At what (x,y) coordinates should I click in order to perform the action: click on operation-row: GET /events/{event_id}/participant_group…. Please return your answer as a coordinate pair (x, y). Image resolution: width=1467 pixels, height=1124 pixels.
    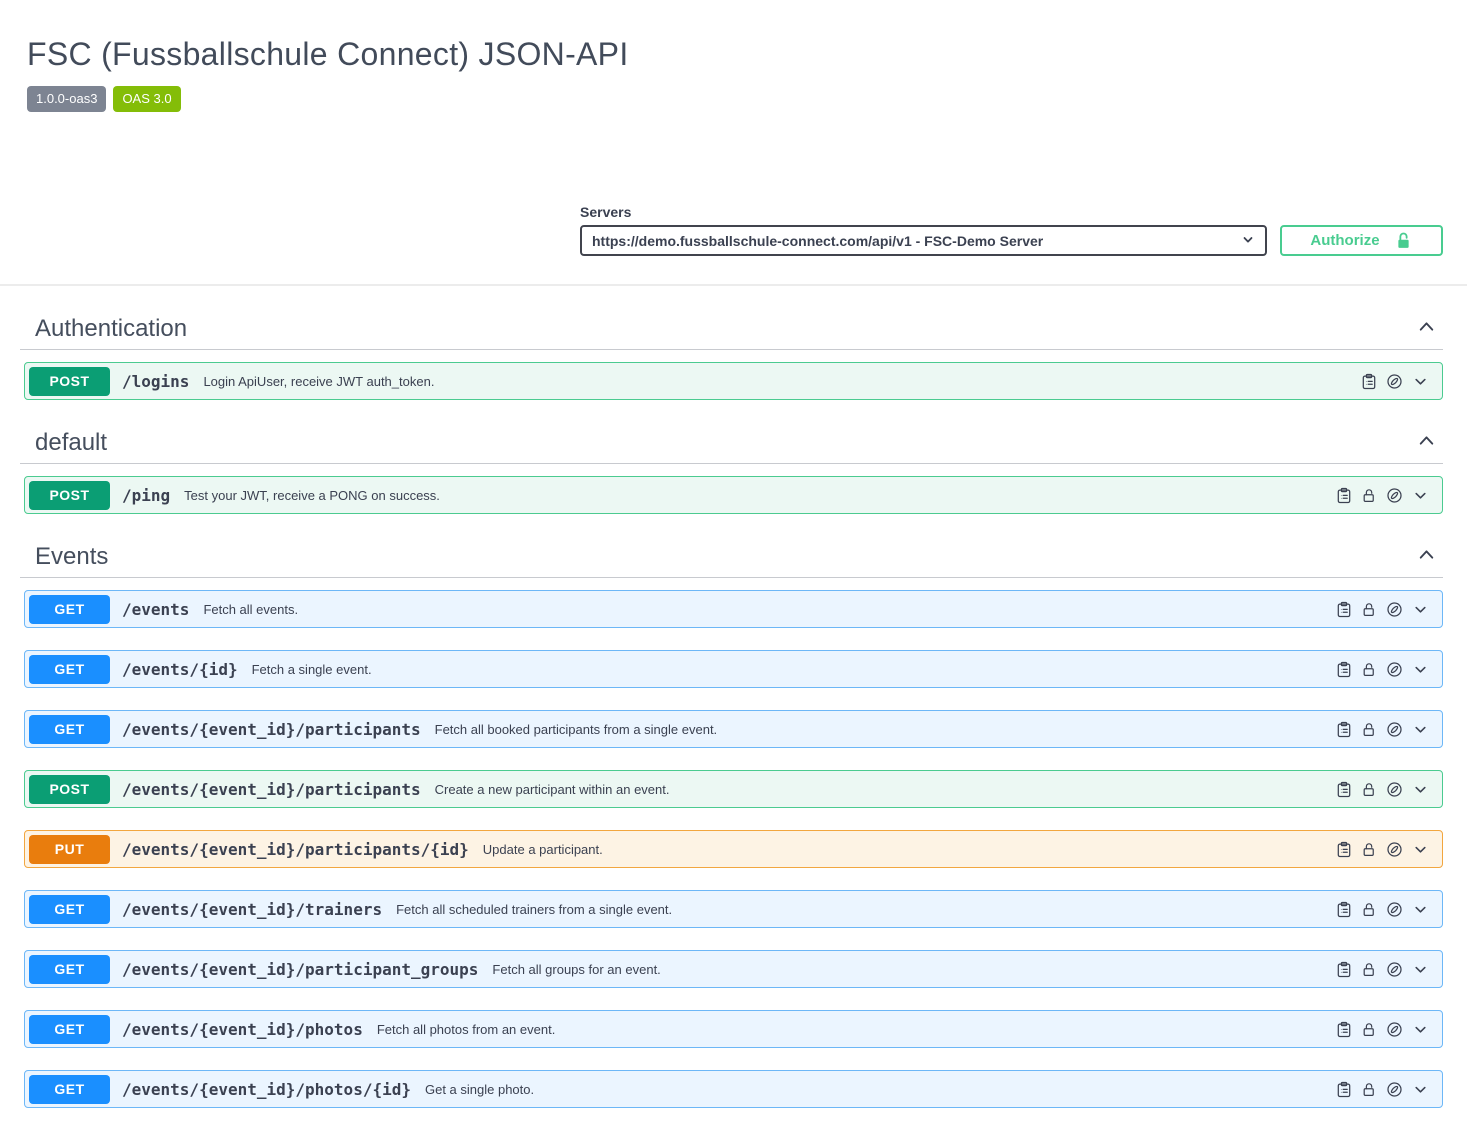
    Looking at the image, I should click on (733, 969).